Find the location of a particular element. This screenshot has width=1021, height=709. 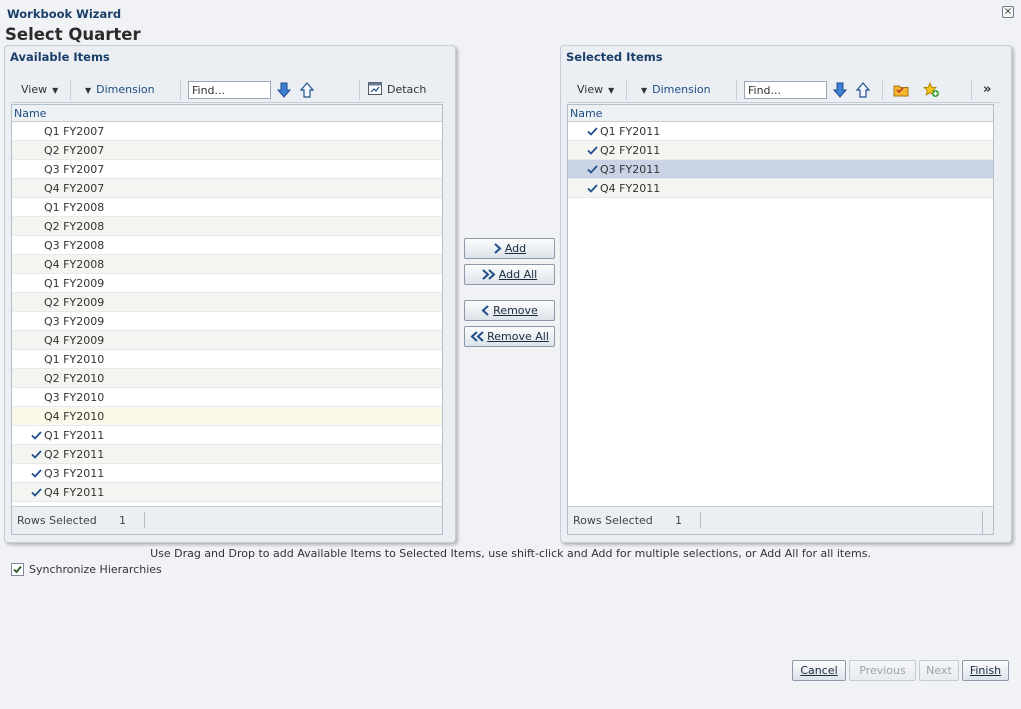

list-item-label: Q1 FY2011 is located at coordinates (630, 131).